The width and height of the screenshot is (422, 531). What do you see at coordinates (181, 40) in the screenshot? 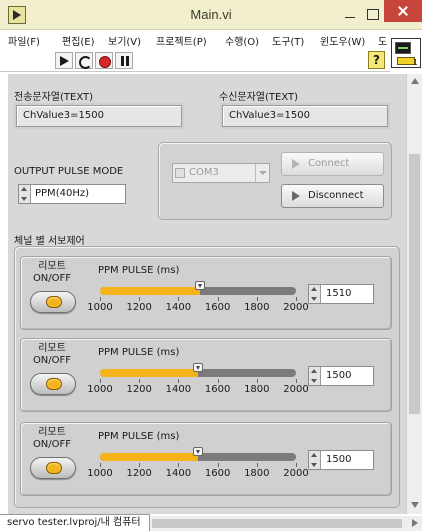
I see `menu-project: 프로젝트(P)` at bounding box center [181, 40].